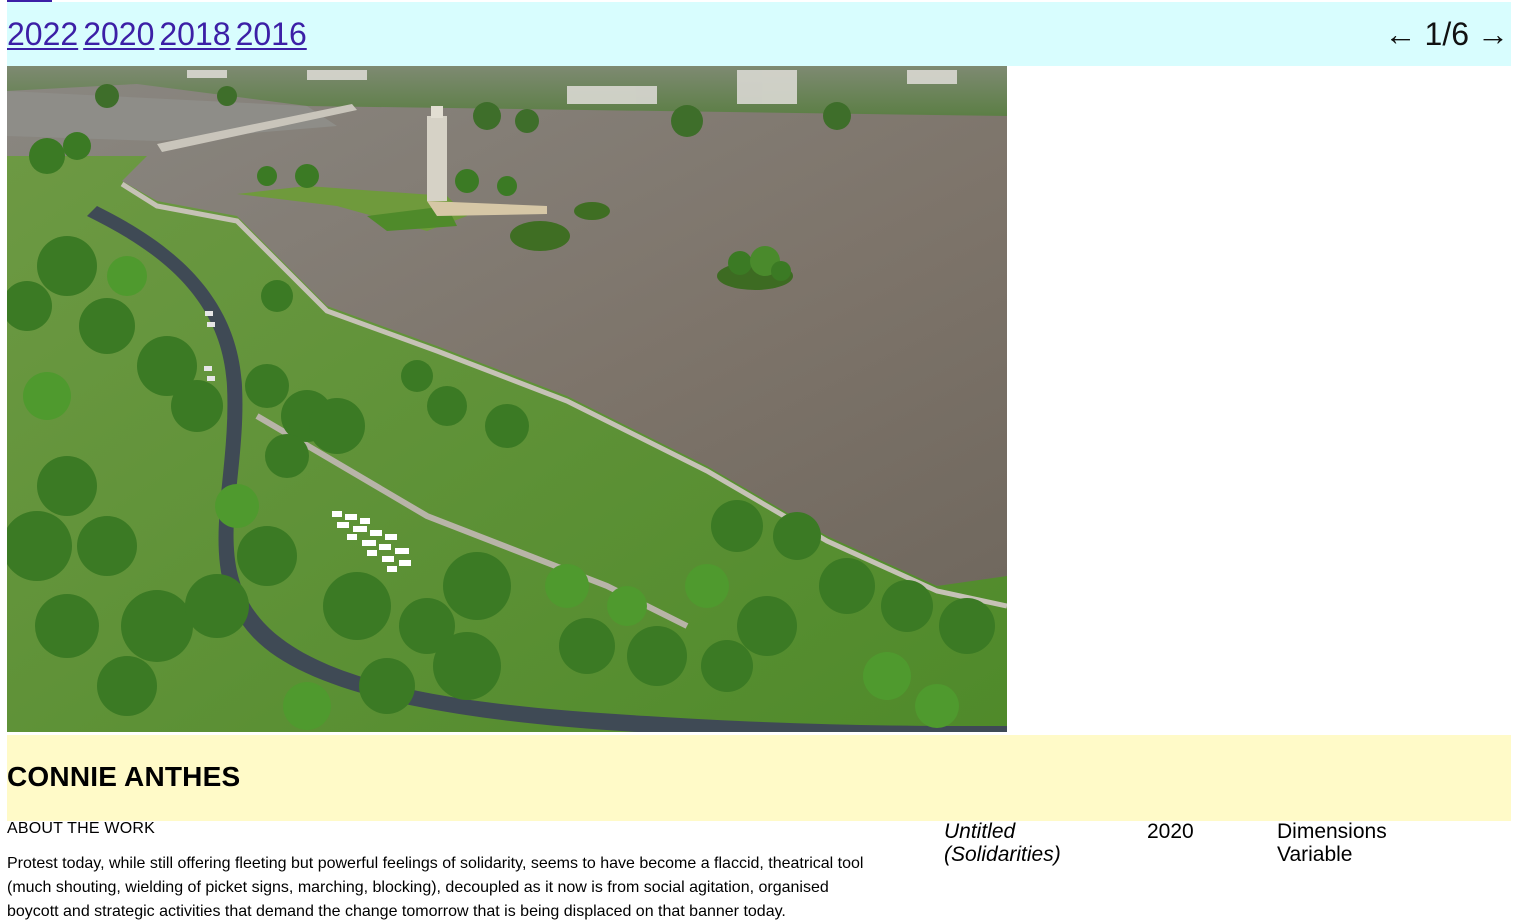 This screenshot has width=1513, height=924. Describe the element at coordinates (1493, 34) in the screenshot. I see `next-arrow-icon: →` at that location.